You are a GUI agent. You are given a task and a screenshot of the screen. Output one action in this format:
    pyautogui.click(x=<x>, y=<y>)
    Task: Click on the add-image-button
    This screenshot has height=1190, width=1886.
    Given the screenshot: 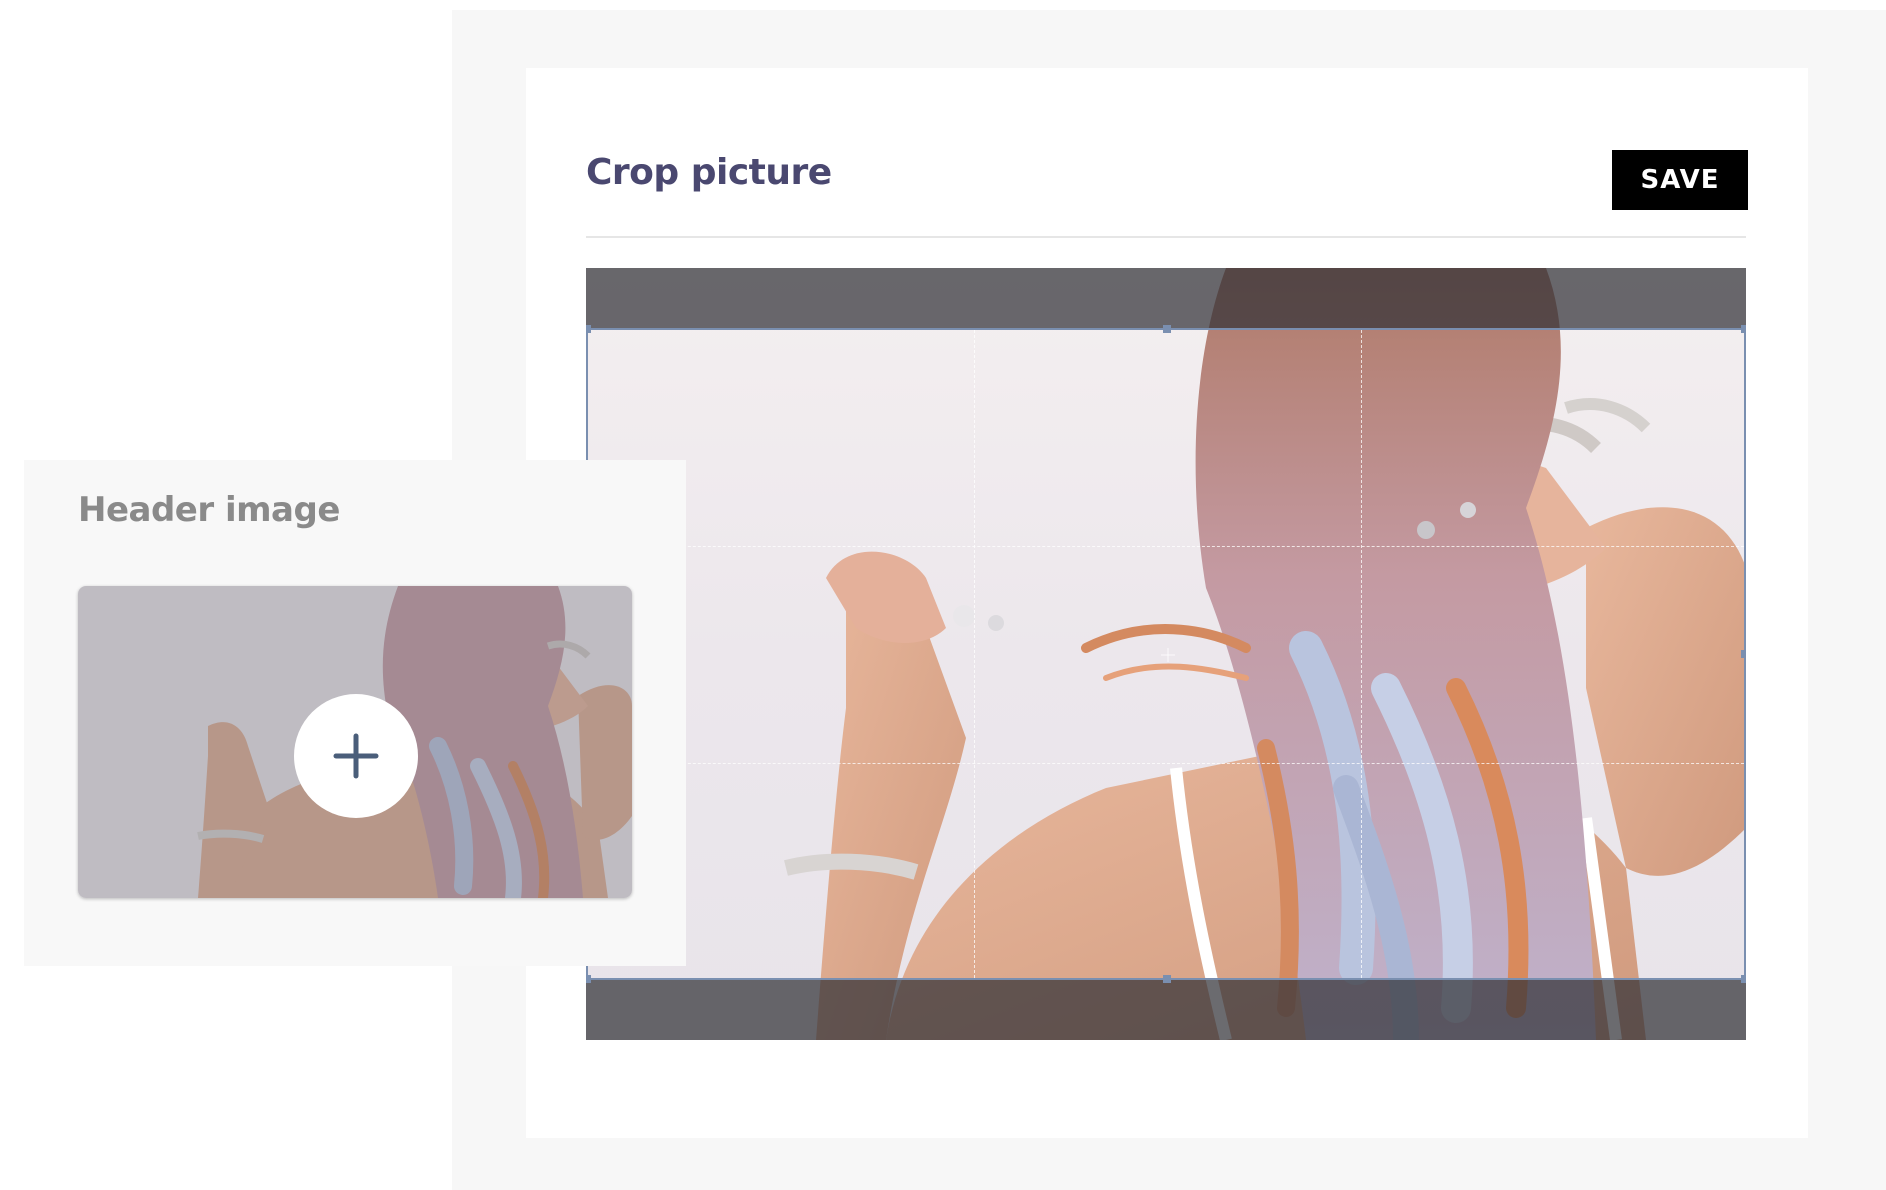 What is the action you would take?
    pyautogui.click(x=356, y=756)
    